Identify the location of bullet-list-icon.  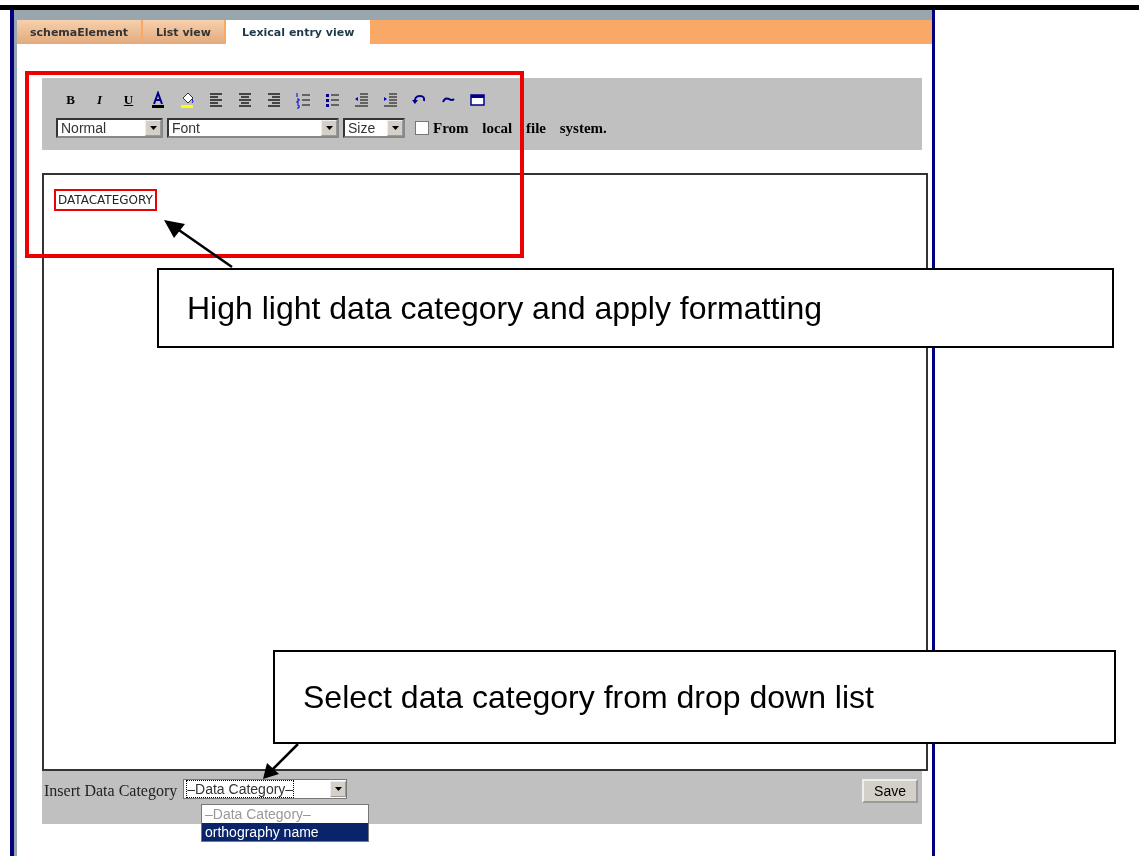
(331, 100).